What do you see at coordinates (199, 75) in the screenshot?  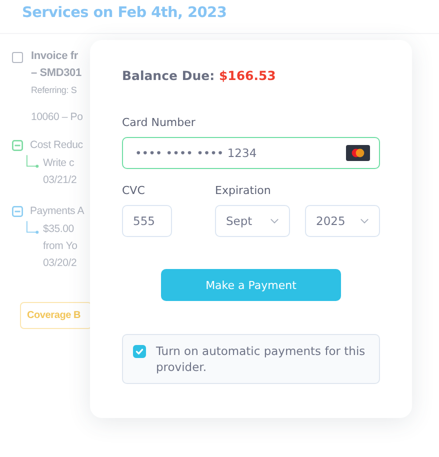 I see `balance-due: Balance Due: $166.53` at bounding box center [199, 75].